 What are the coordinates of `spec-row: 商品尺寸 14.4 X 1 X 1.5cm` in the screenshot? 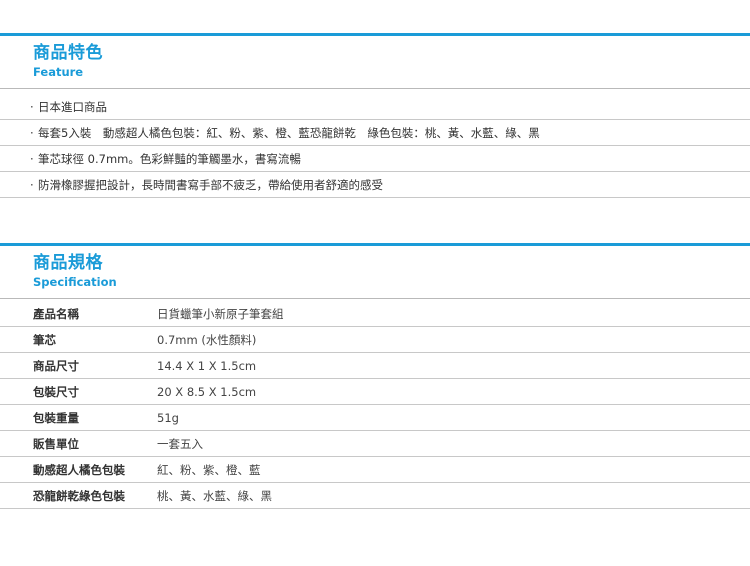 It's located at (375, 366).